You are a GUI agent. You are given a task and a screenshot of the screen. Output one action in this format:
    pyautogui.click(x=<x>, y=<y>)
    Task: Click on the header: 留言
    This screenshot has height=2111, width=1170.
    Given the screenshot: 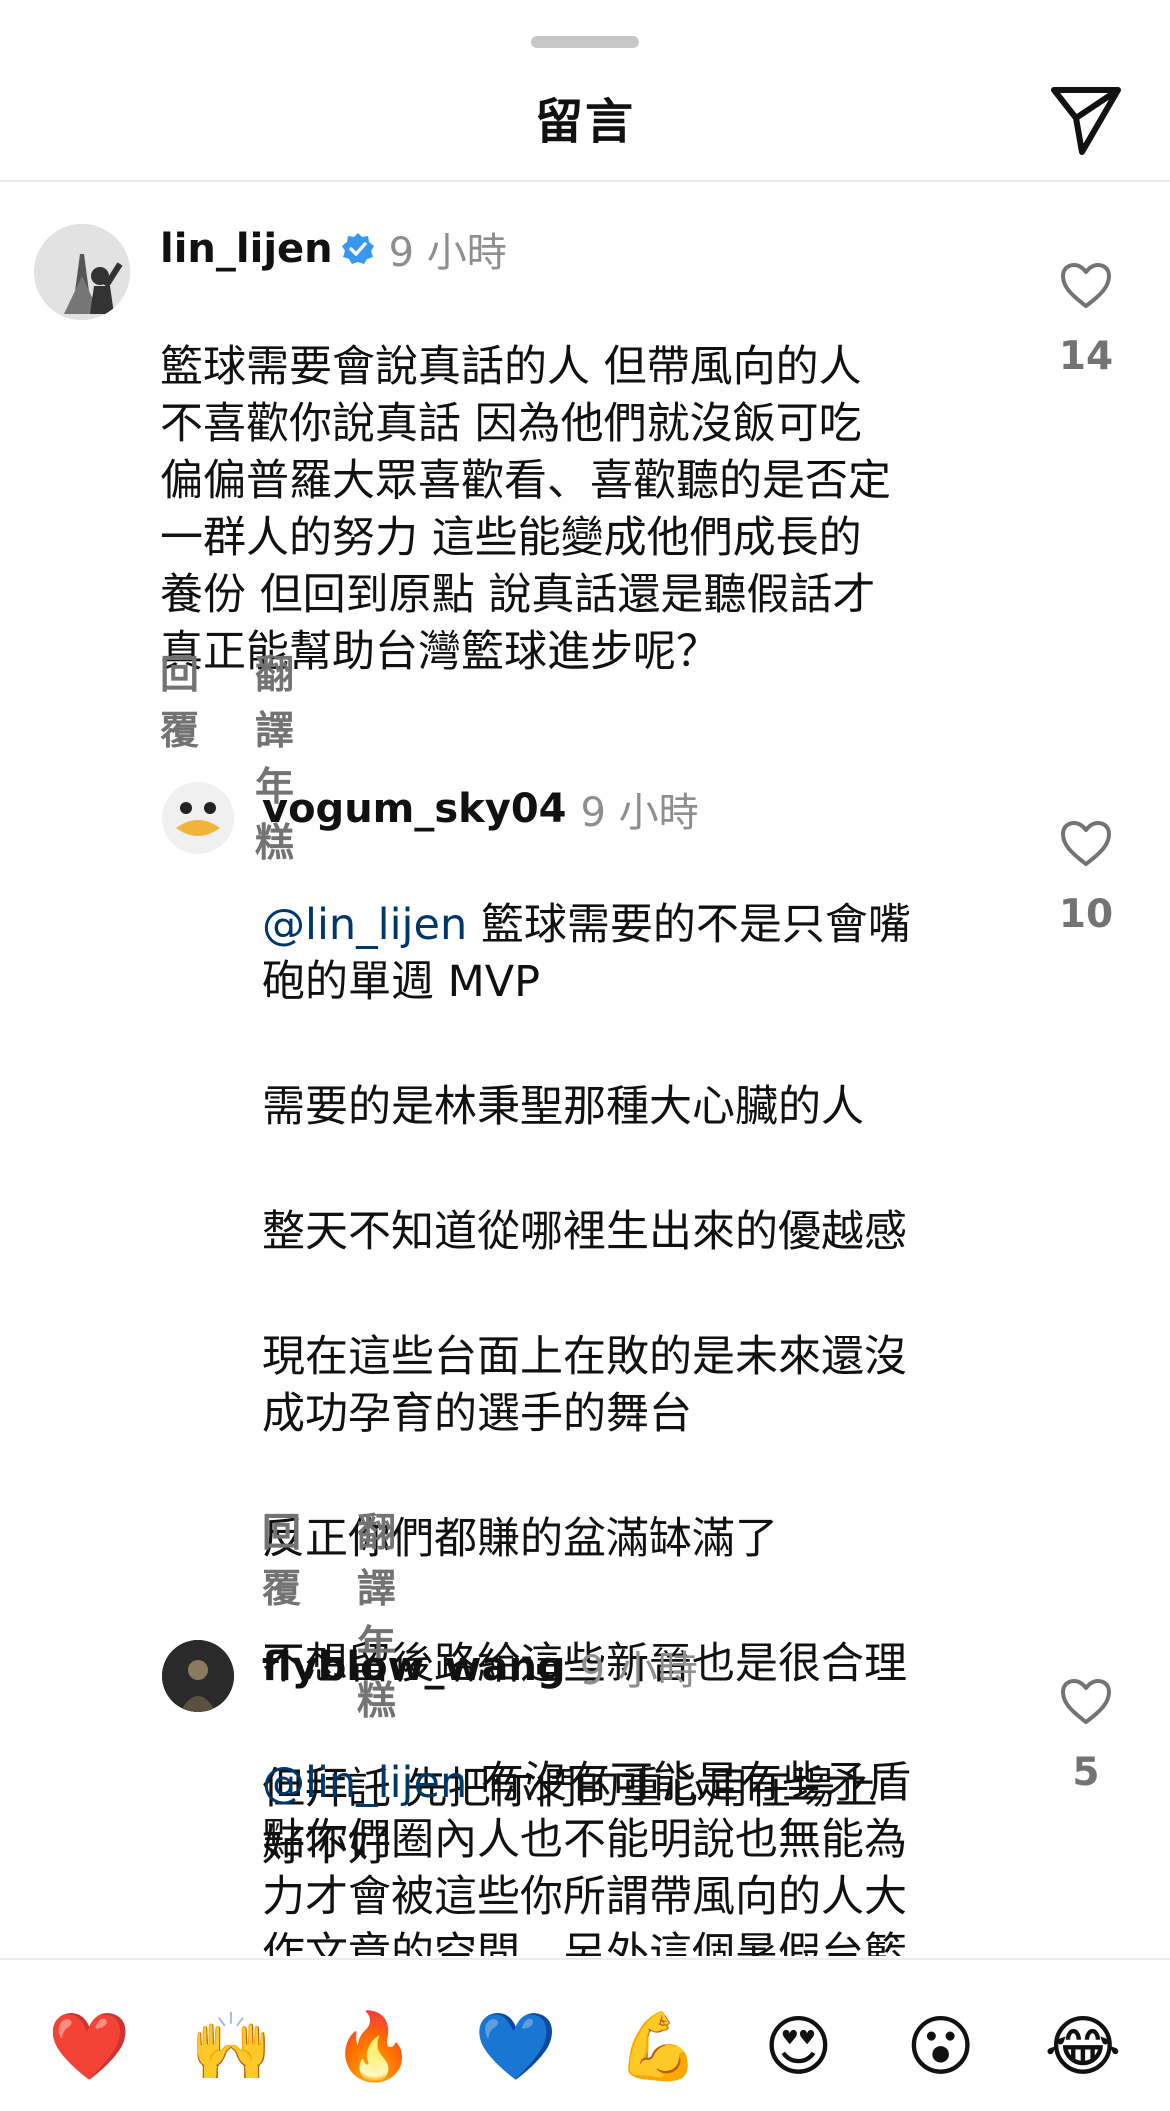 What is the action you would take?
    pyautogui.click(x=585, y=120)
    